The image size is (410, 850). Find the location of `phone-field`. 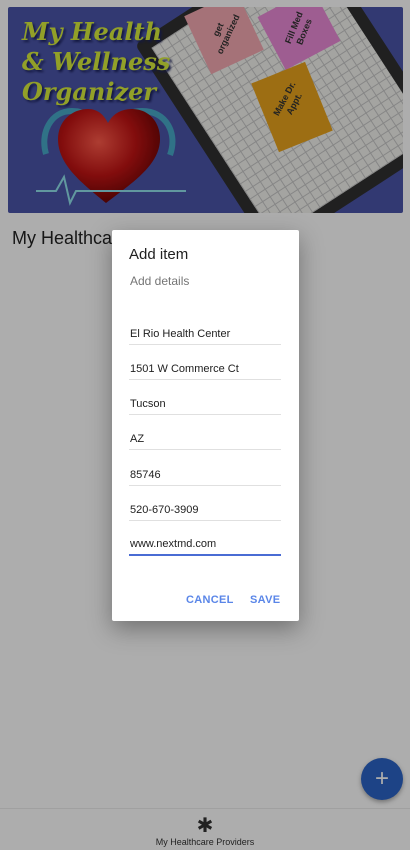

phone-field is located at coordinates (205, 510).